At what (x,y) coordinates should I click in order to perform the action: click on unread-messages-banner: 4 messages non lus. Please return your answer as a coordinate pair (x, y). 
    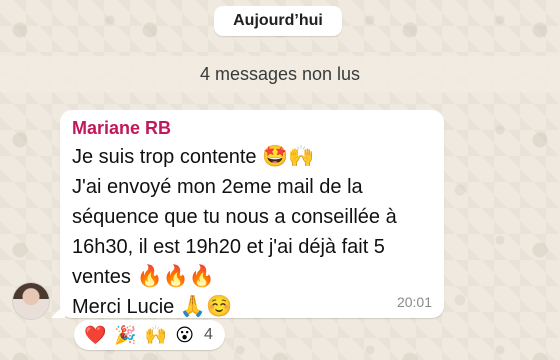
    Looking at the image, I should click on (280, 74).